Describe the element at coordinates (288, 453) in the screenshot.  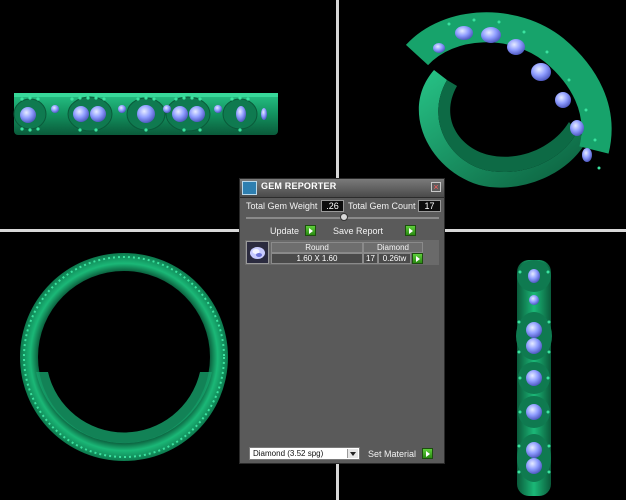
I see `material-select-value: Diamond (3.52 spg)` at that location.